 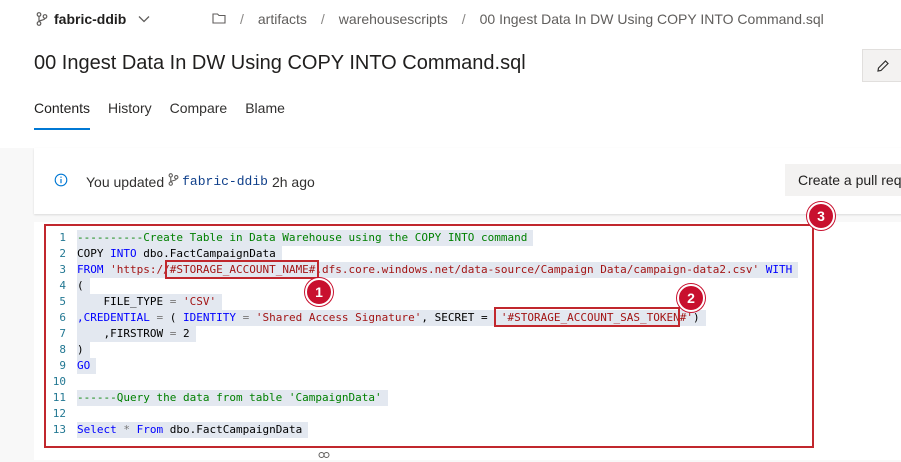 What do you see at coordinates (159, 115) in the screenshot?
I see `file-tabs: Contents History Compare Blame` at bounding box center [159, 115].